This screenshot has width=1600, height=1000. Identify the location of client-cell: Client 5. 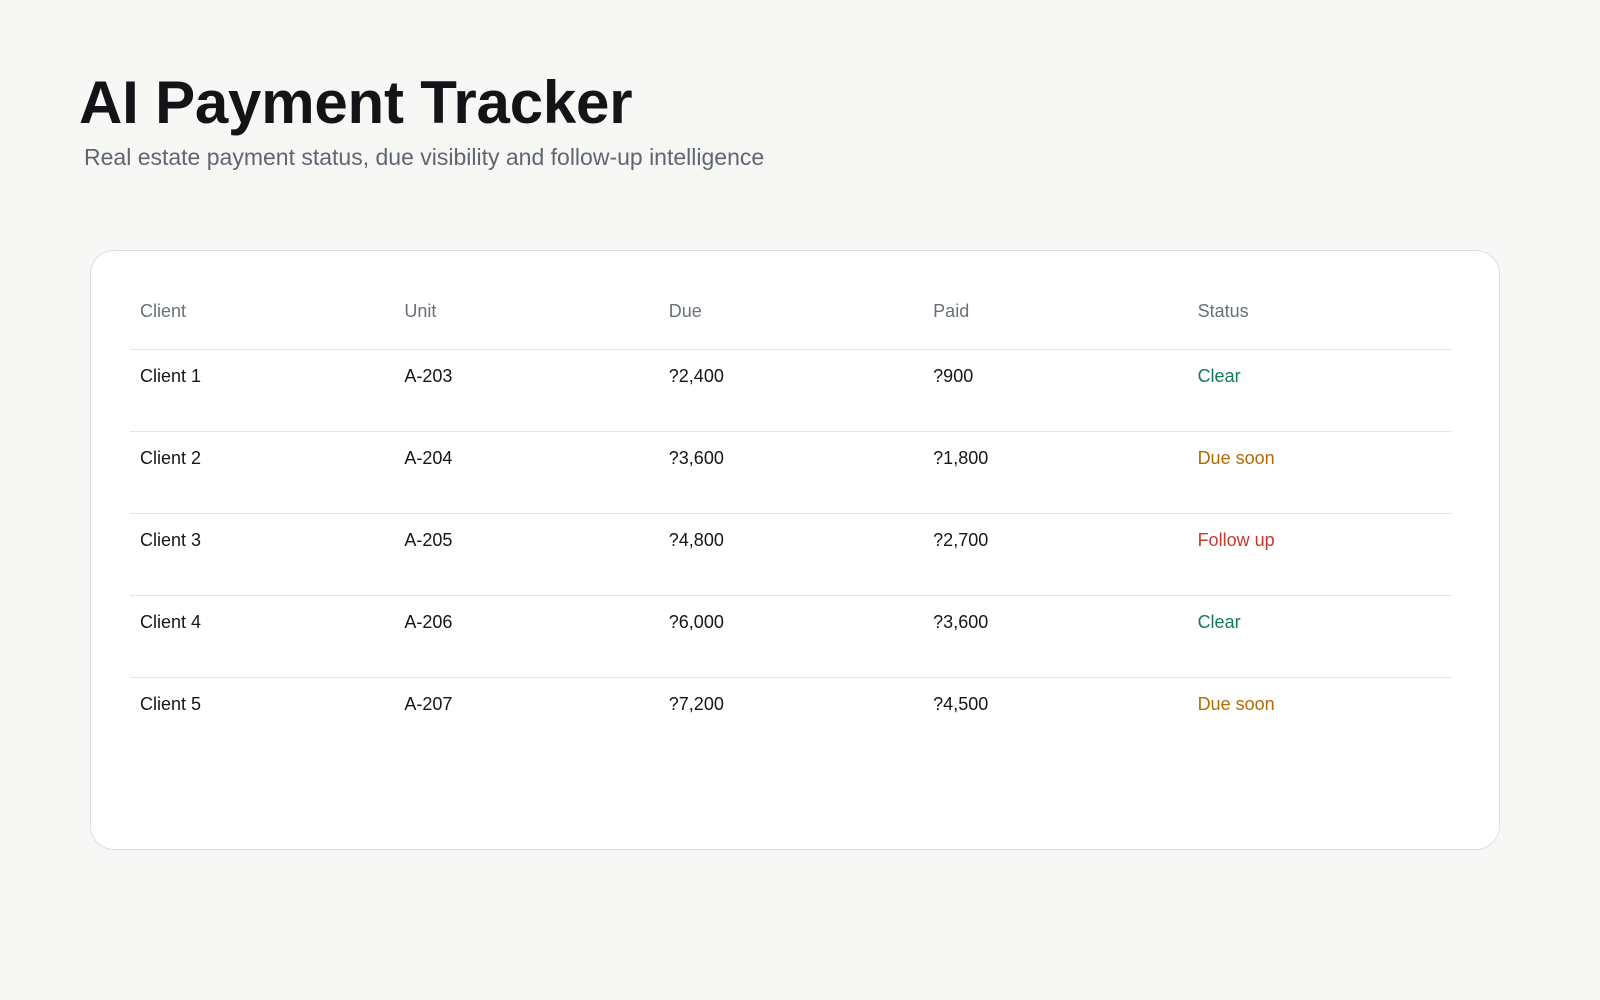
(171, 703).